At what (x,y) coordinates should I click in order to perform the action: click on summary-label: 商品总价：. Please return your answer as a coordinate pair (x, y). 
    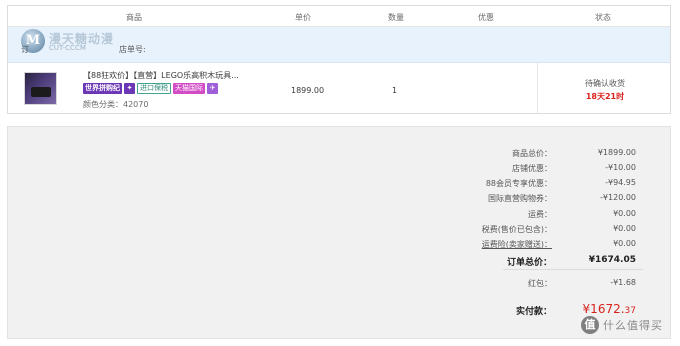
    Looking at the image, I should click on (532, 153).